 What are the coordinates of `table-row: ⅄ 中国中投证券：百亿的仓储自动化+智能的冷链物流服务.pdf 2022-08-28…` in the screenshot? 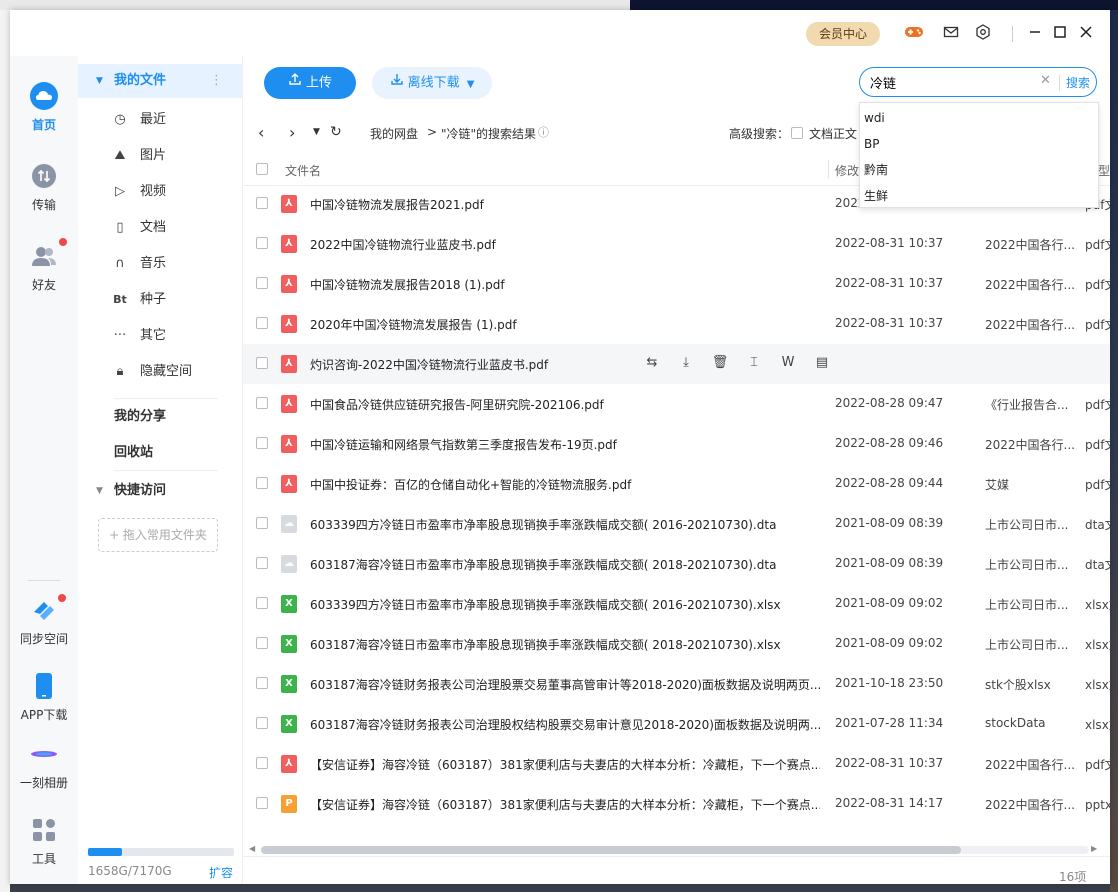 It's located at (676, 484).